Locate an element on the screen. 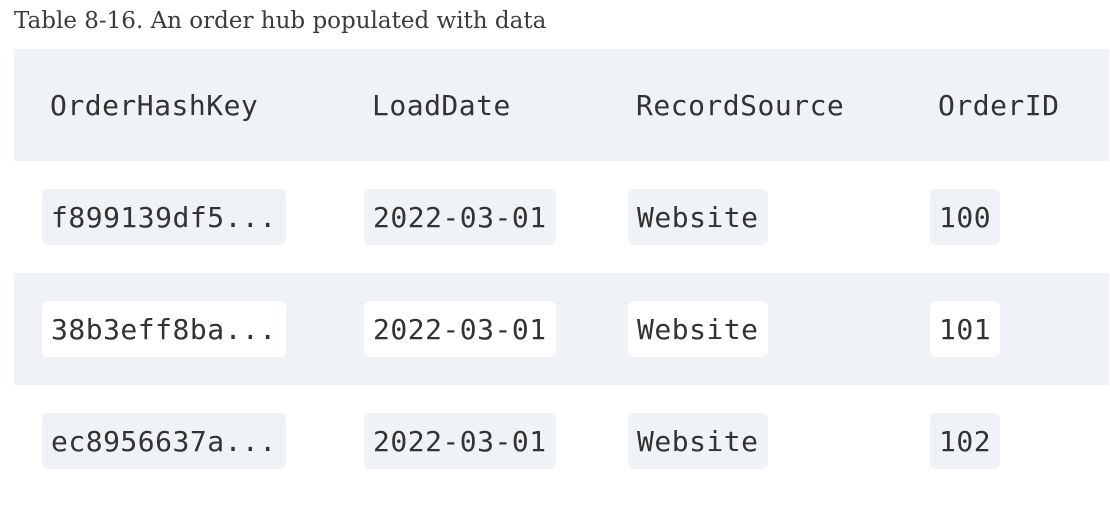 The image size is (1110, 512). header-cell-order-id: OrderID is located at coordinates (1005, 105).